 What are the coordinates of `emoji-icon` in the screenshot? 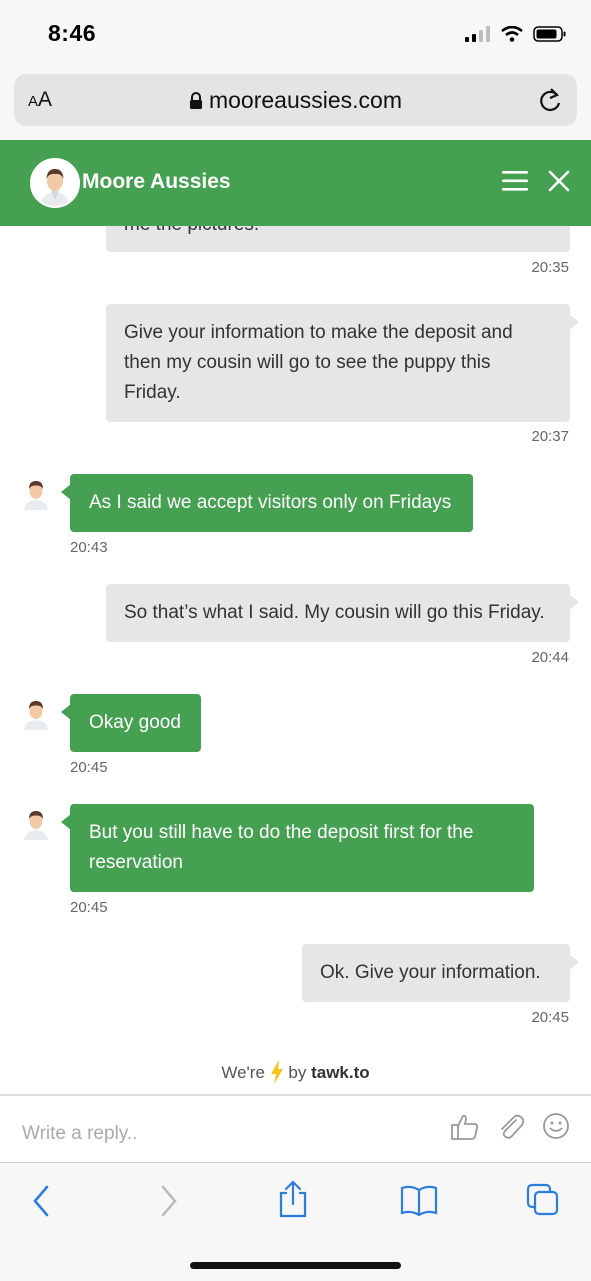 It's located at (556, 1126).